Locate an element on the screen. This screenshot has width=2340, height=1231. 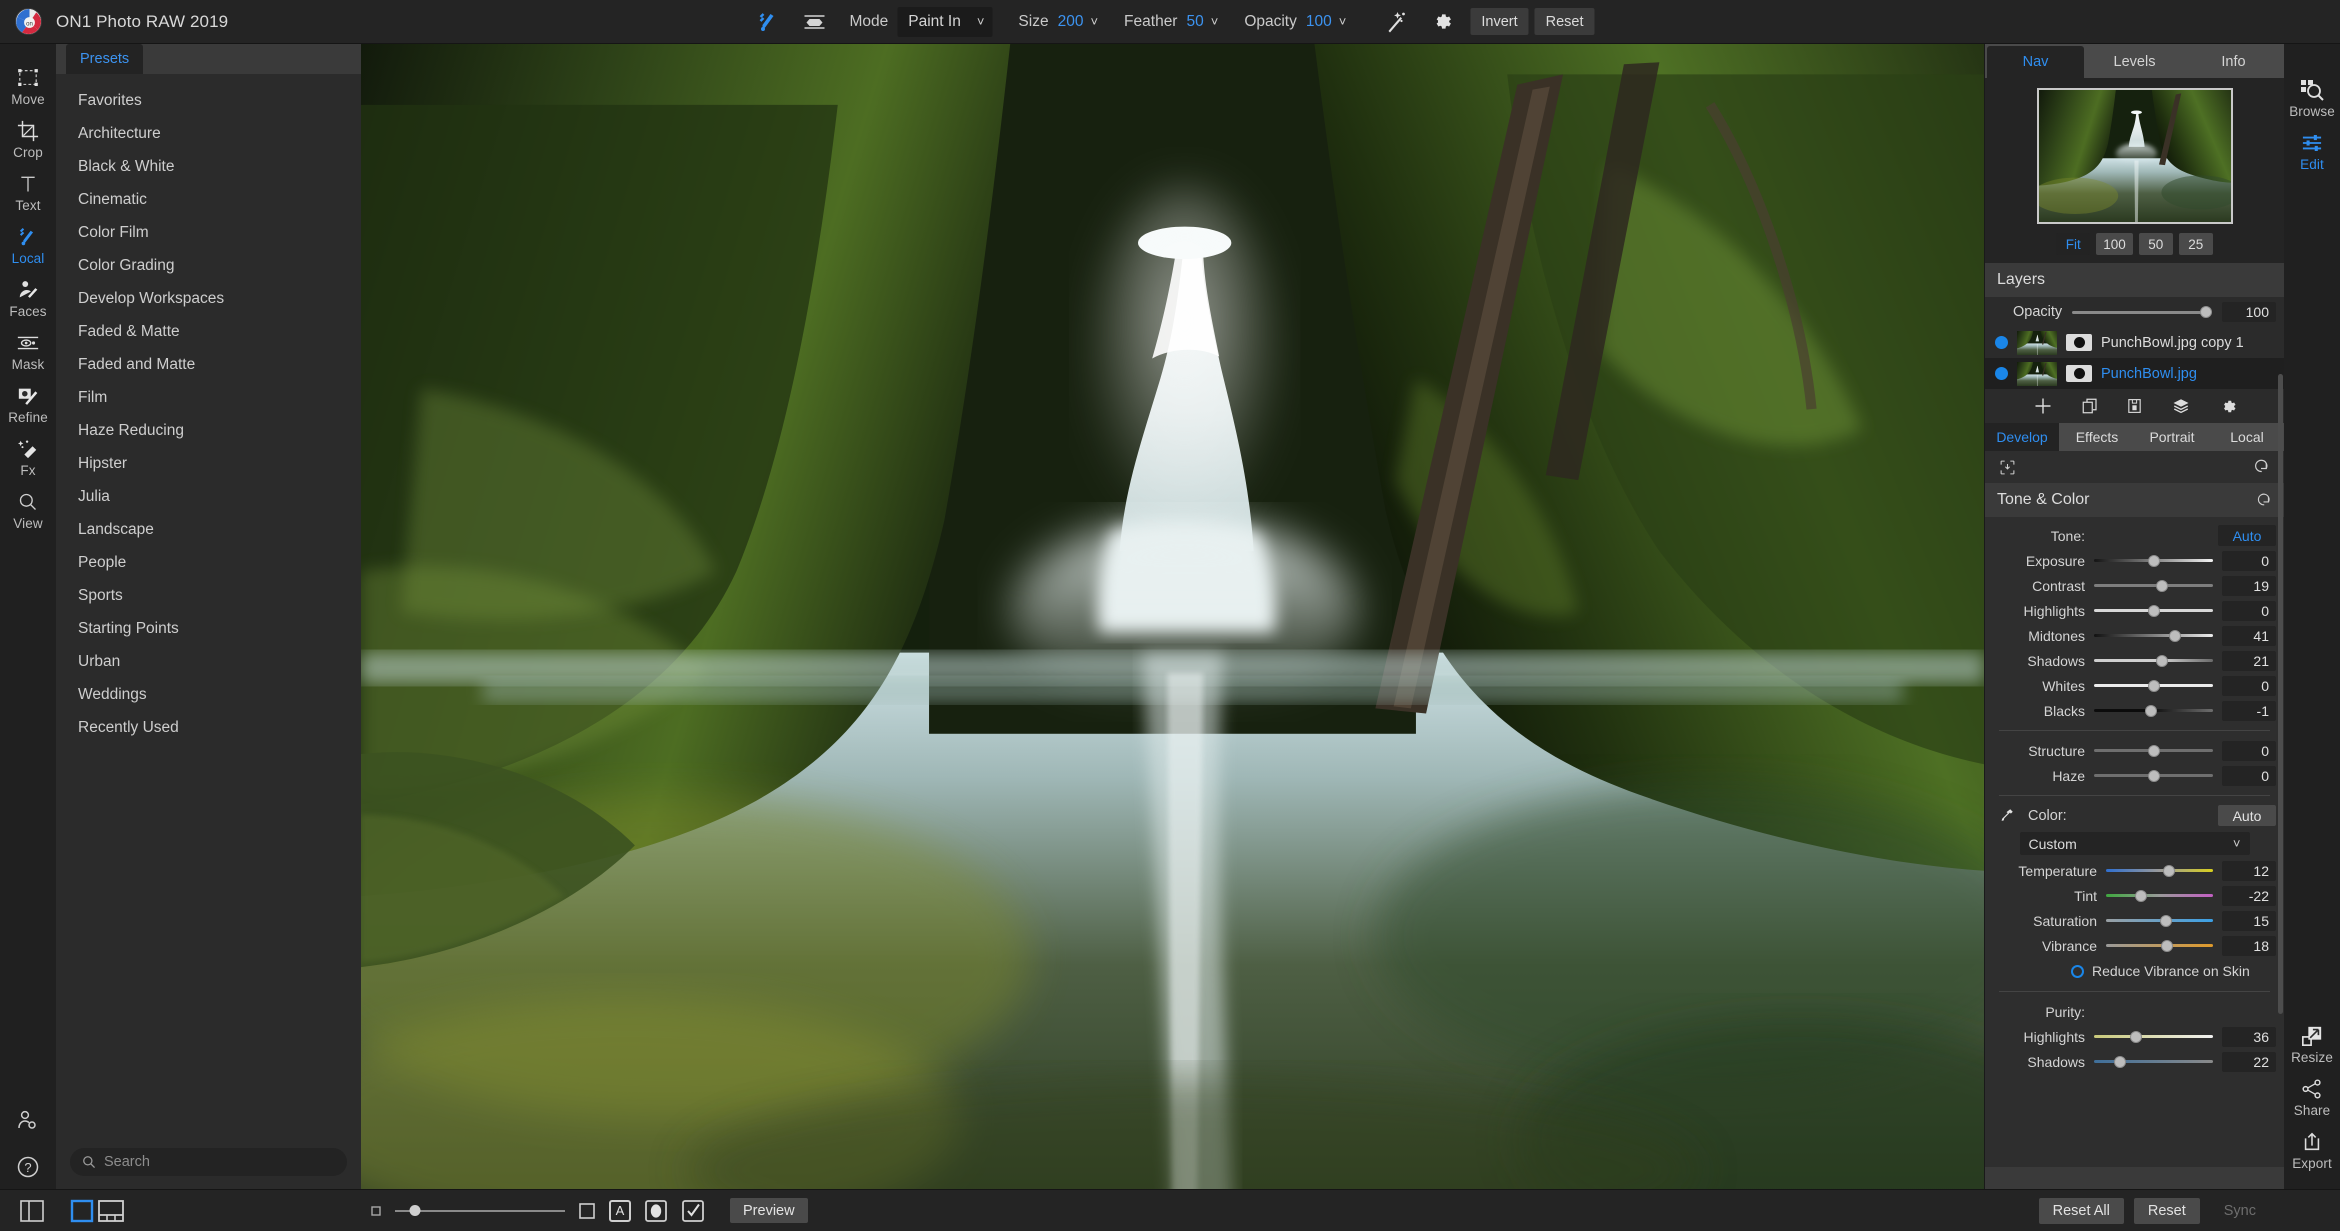
tint-slider is located at coordinates (2159, 896).